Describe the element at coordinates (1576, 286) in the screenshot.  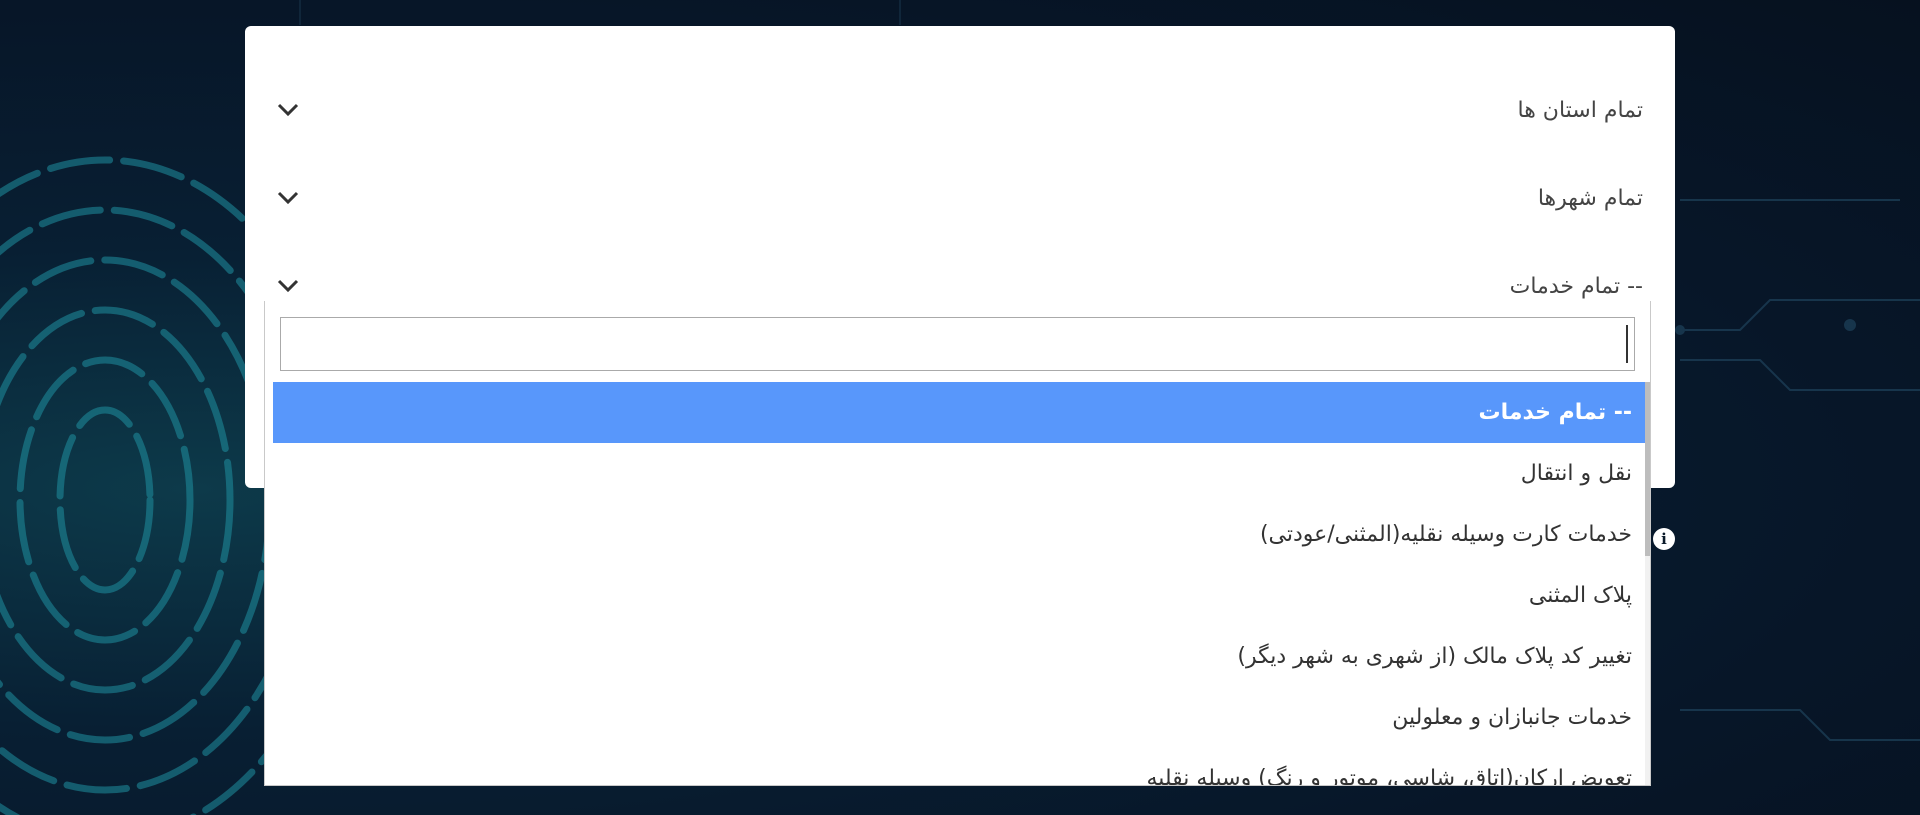
I see `service-select-label: -- تمام خدمات` at that location.